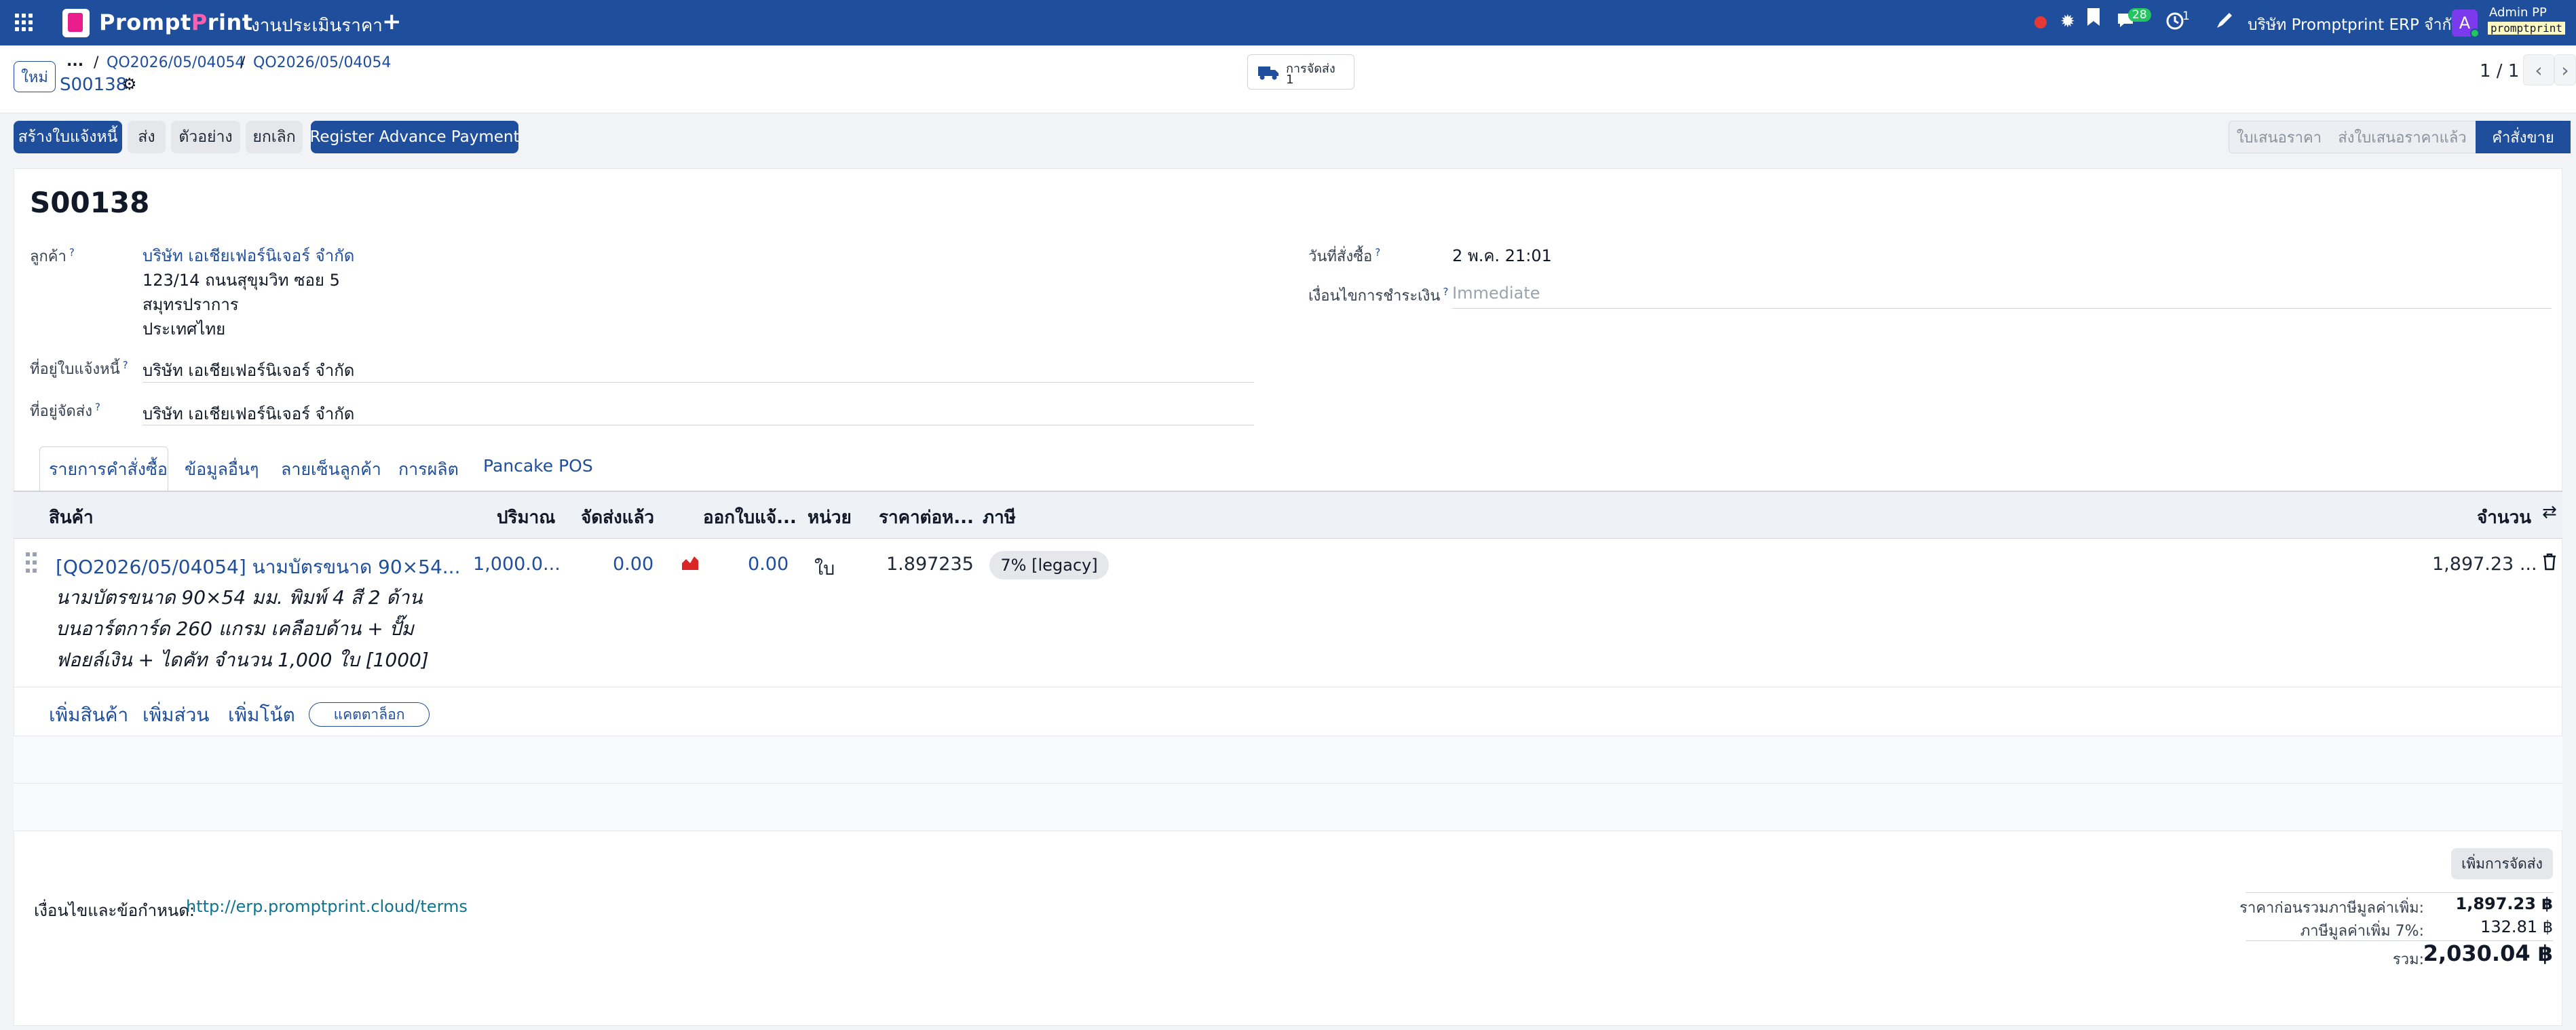 This screenshot has width=2576, height=1030. I want to click on optional-columns-toggle-icon: ⇄, so click(2549, 512).